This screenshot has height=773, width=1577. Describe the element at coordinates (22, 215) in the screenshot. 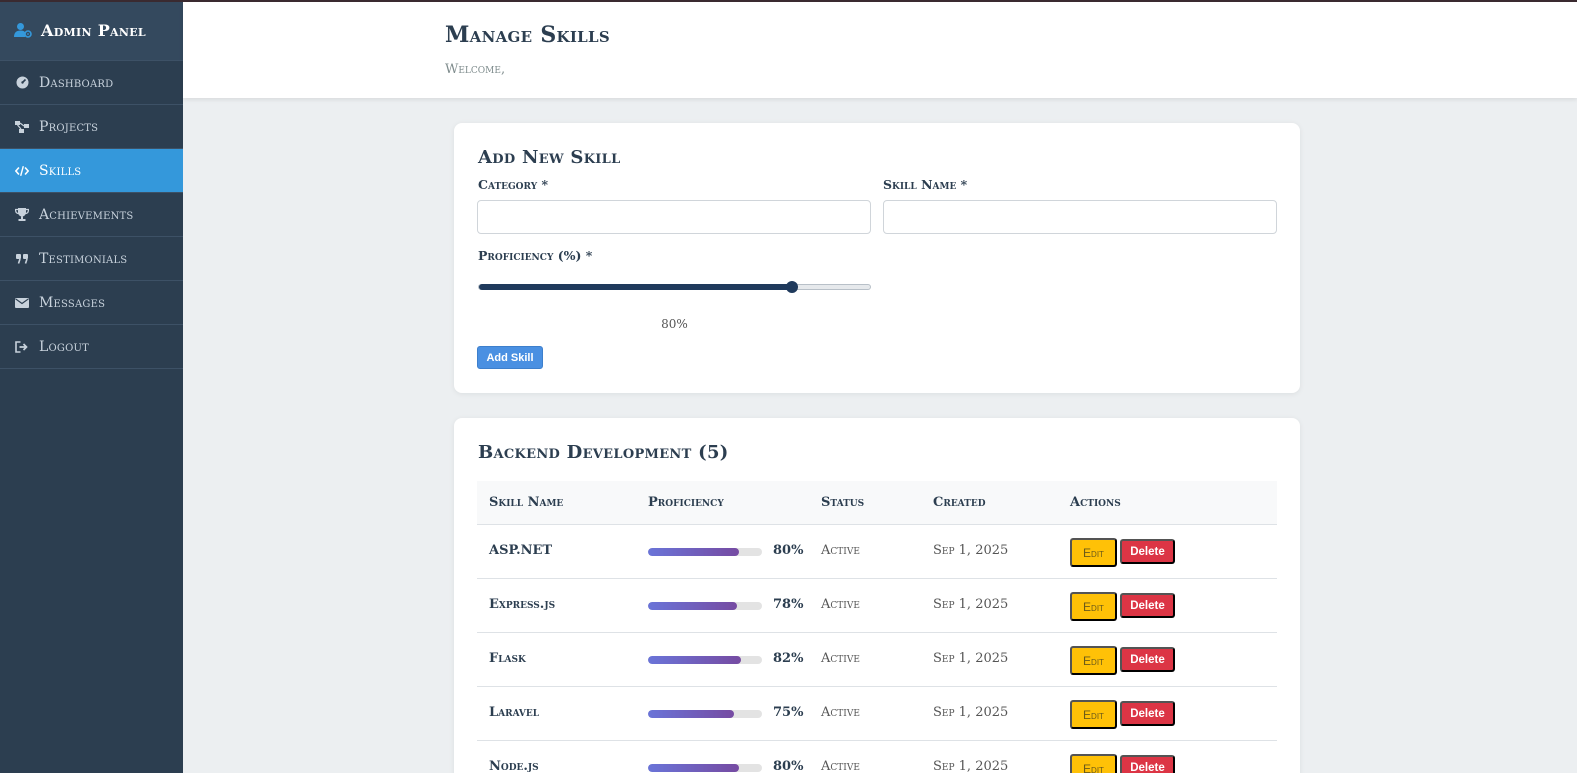

I see `trophy-icon` at that location.